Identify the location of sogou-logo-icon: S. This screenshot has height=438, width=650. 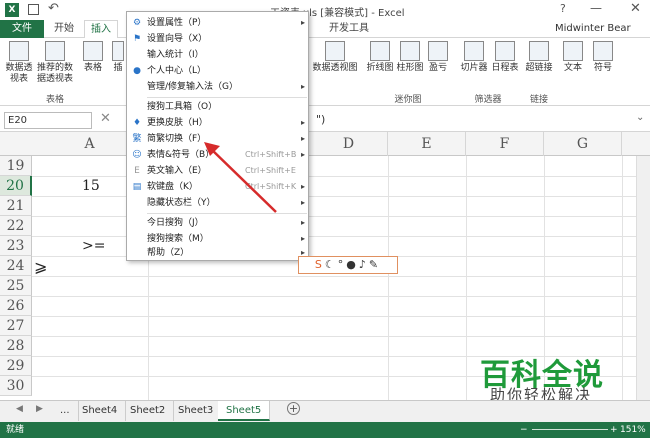
(319, 264).